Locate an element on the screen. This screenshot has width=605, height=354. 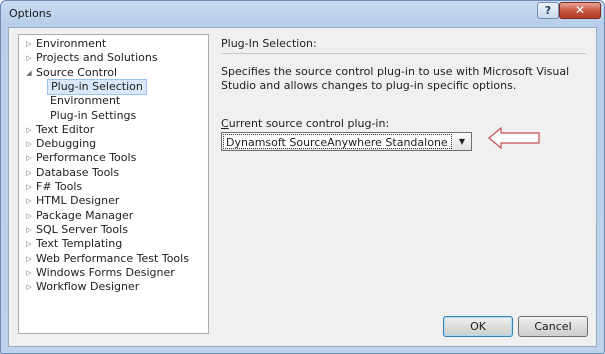
tree-item-label: HTML Designer is located at coordinates (78, 201).